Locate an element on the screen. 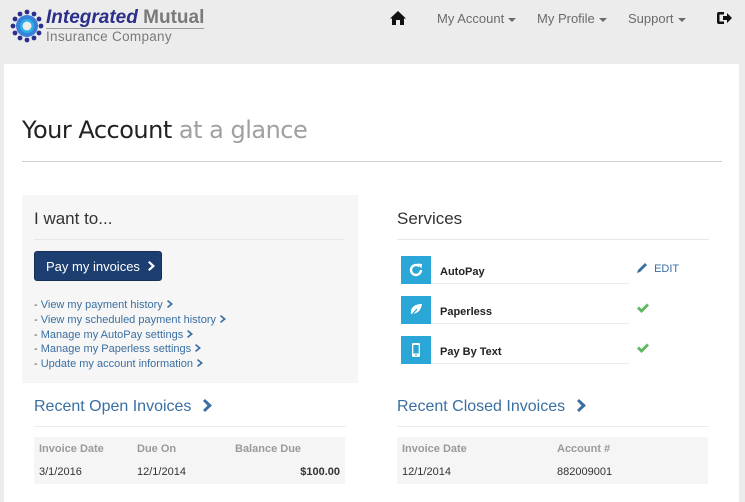 The height and width of the screenshot is (502, 745). quick-link-item: - Update my account information is located at coordinates (130, 364).